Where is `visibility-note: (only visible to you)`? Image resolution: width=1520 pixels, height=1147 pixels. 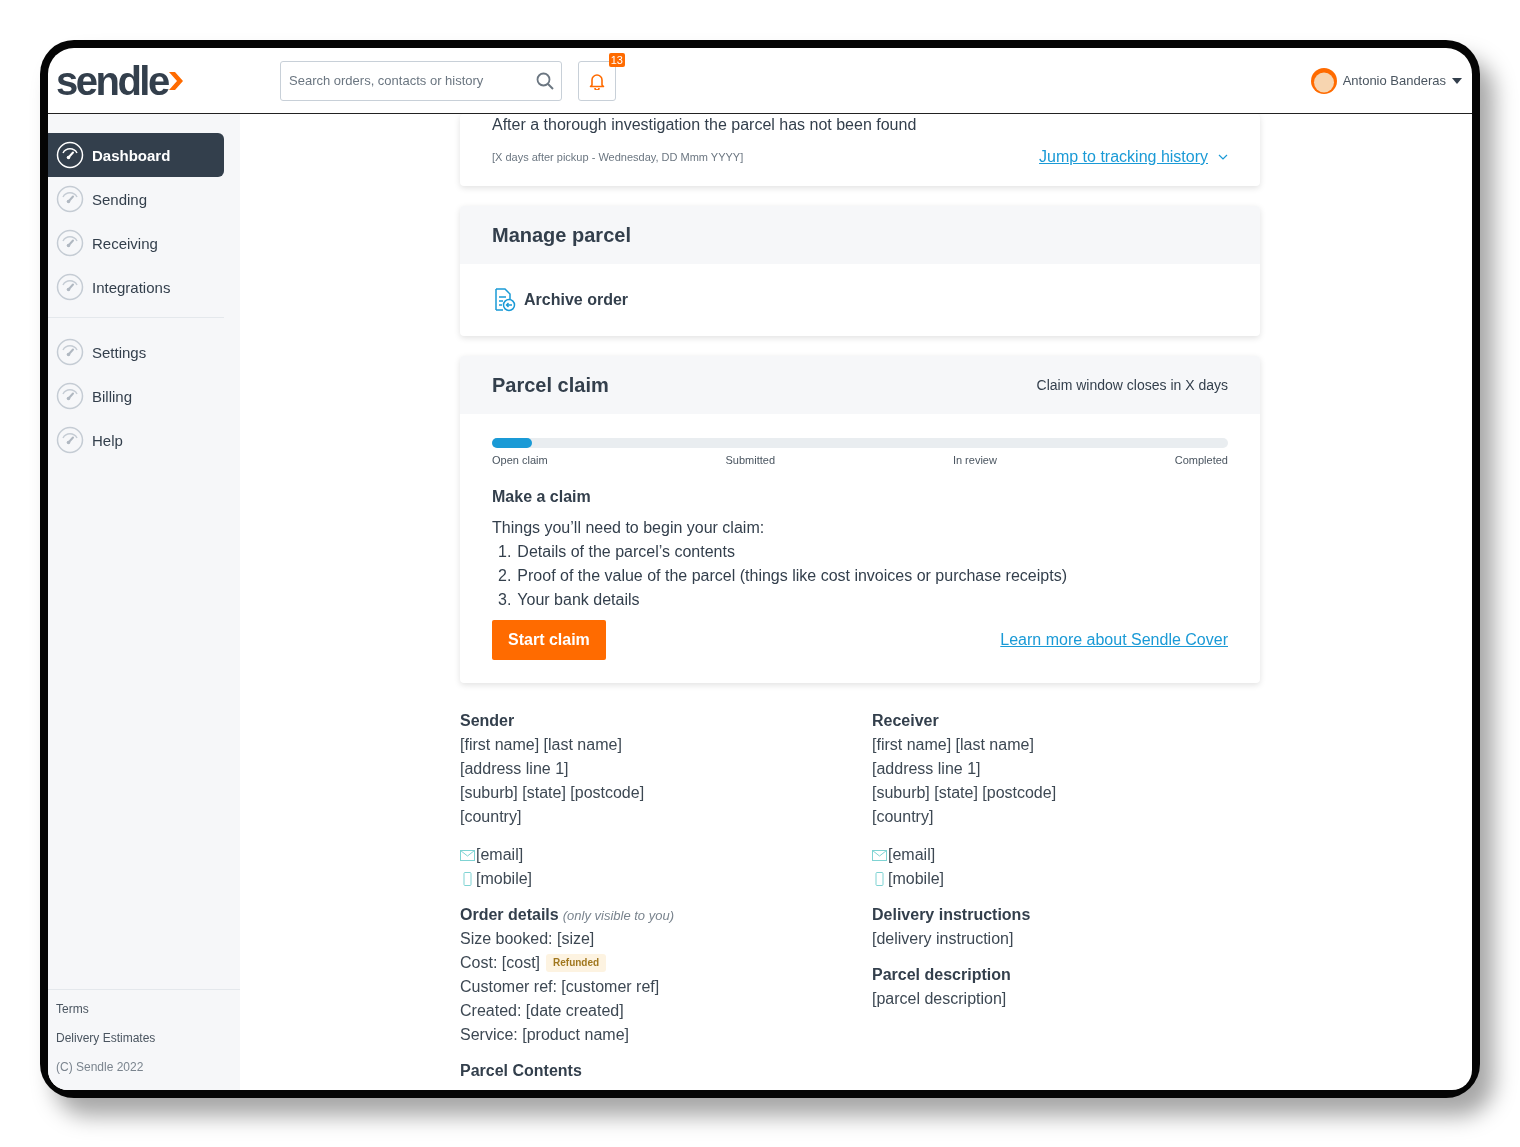
visibility-note: (only visible to you) is located at coordinates (618, 915).